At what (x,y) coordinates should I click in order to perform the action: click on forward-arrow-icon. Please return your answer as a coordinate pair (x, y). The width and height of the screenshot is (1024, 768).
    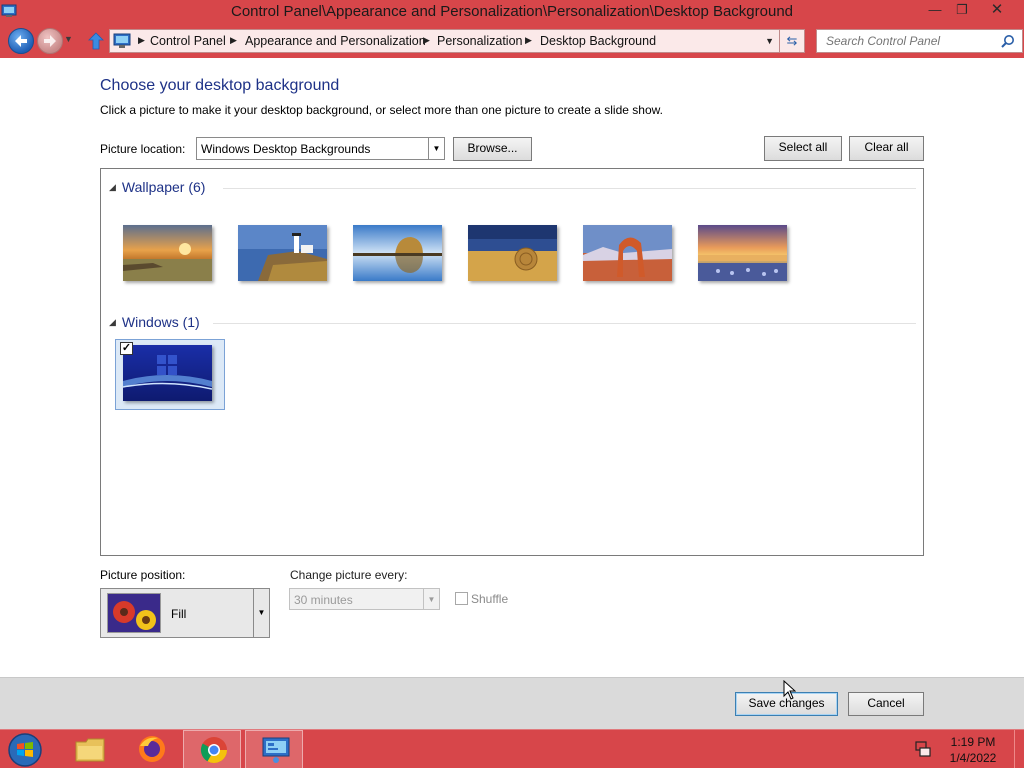
    Looking at the image, I should click on (50, 41).